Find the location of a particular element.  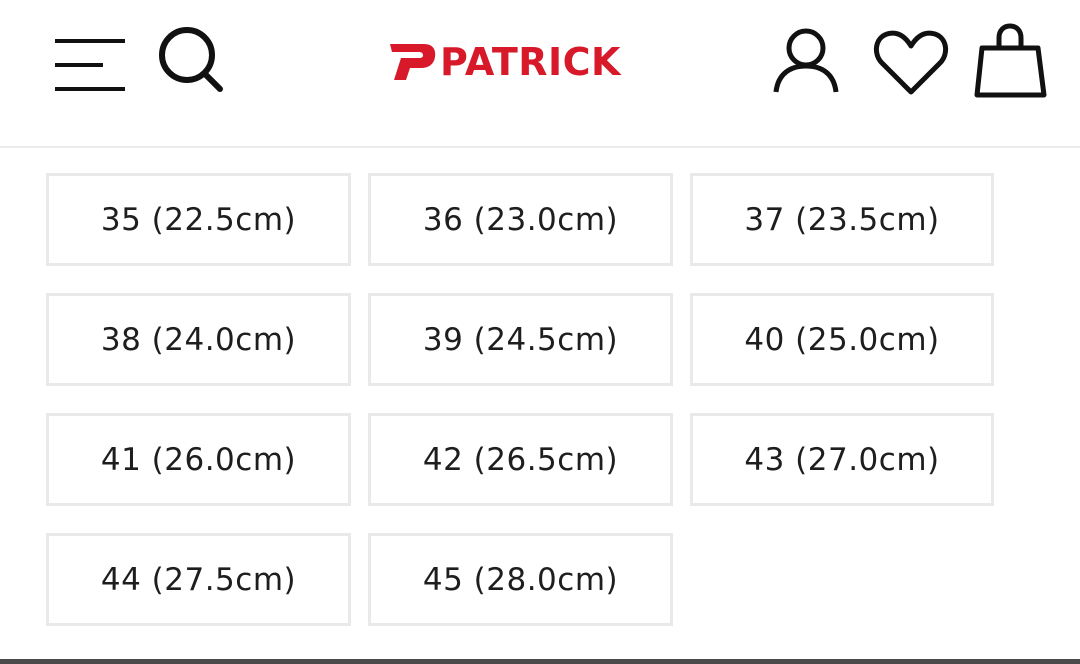

size-option: 45 (28.0cm) is located at coordinates (520, 579).